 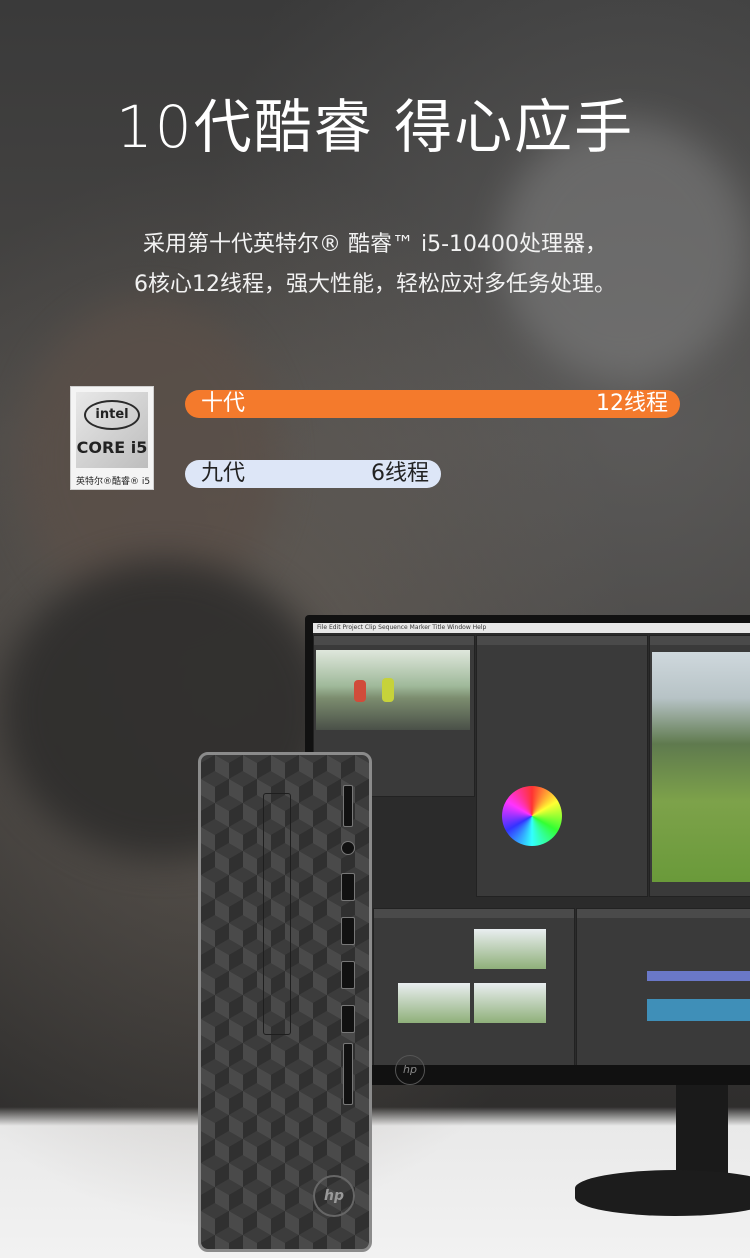 What do you see at coordinates (313, 474) in the screenshot?
I see `bar-9th-gen: 九代 6线程` at bounding box center [313, 474].